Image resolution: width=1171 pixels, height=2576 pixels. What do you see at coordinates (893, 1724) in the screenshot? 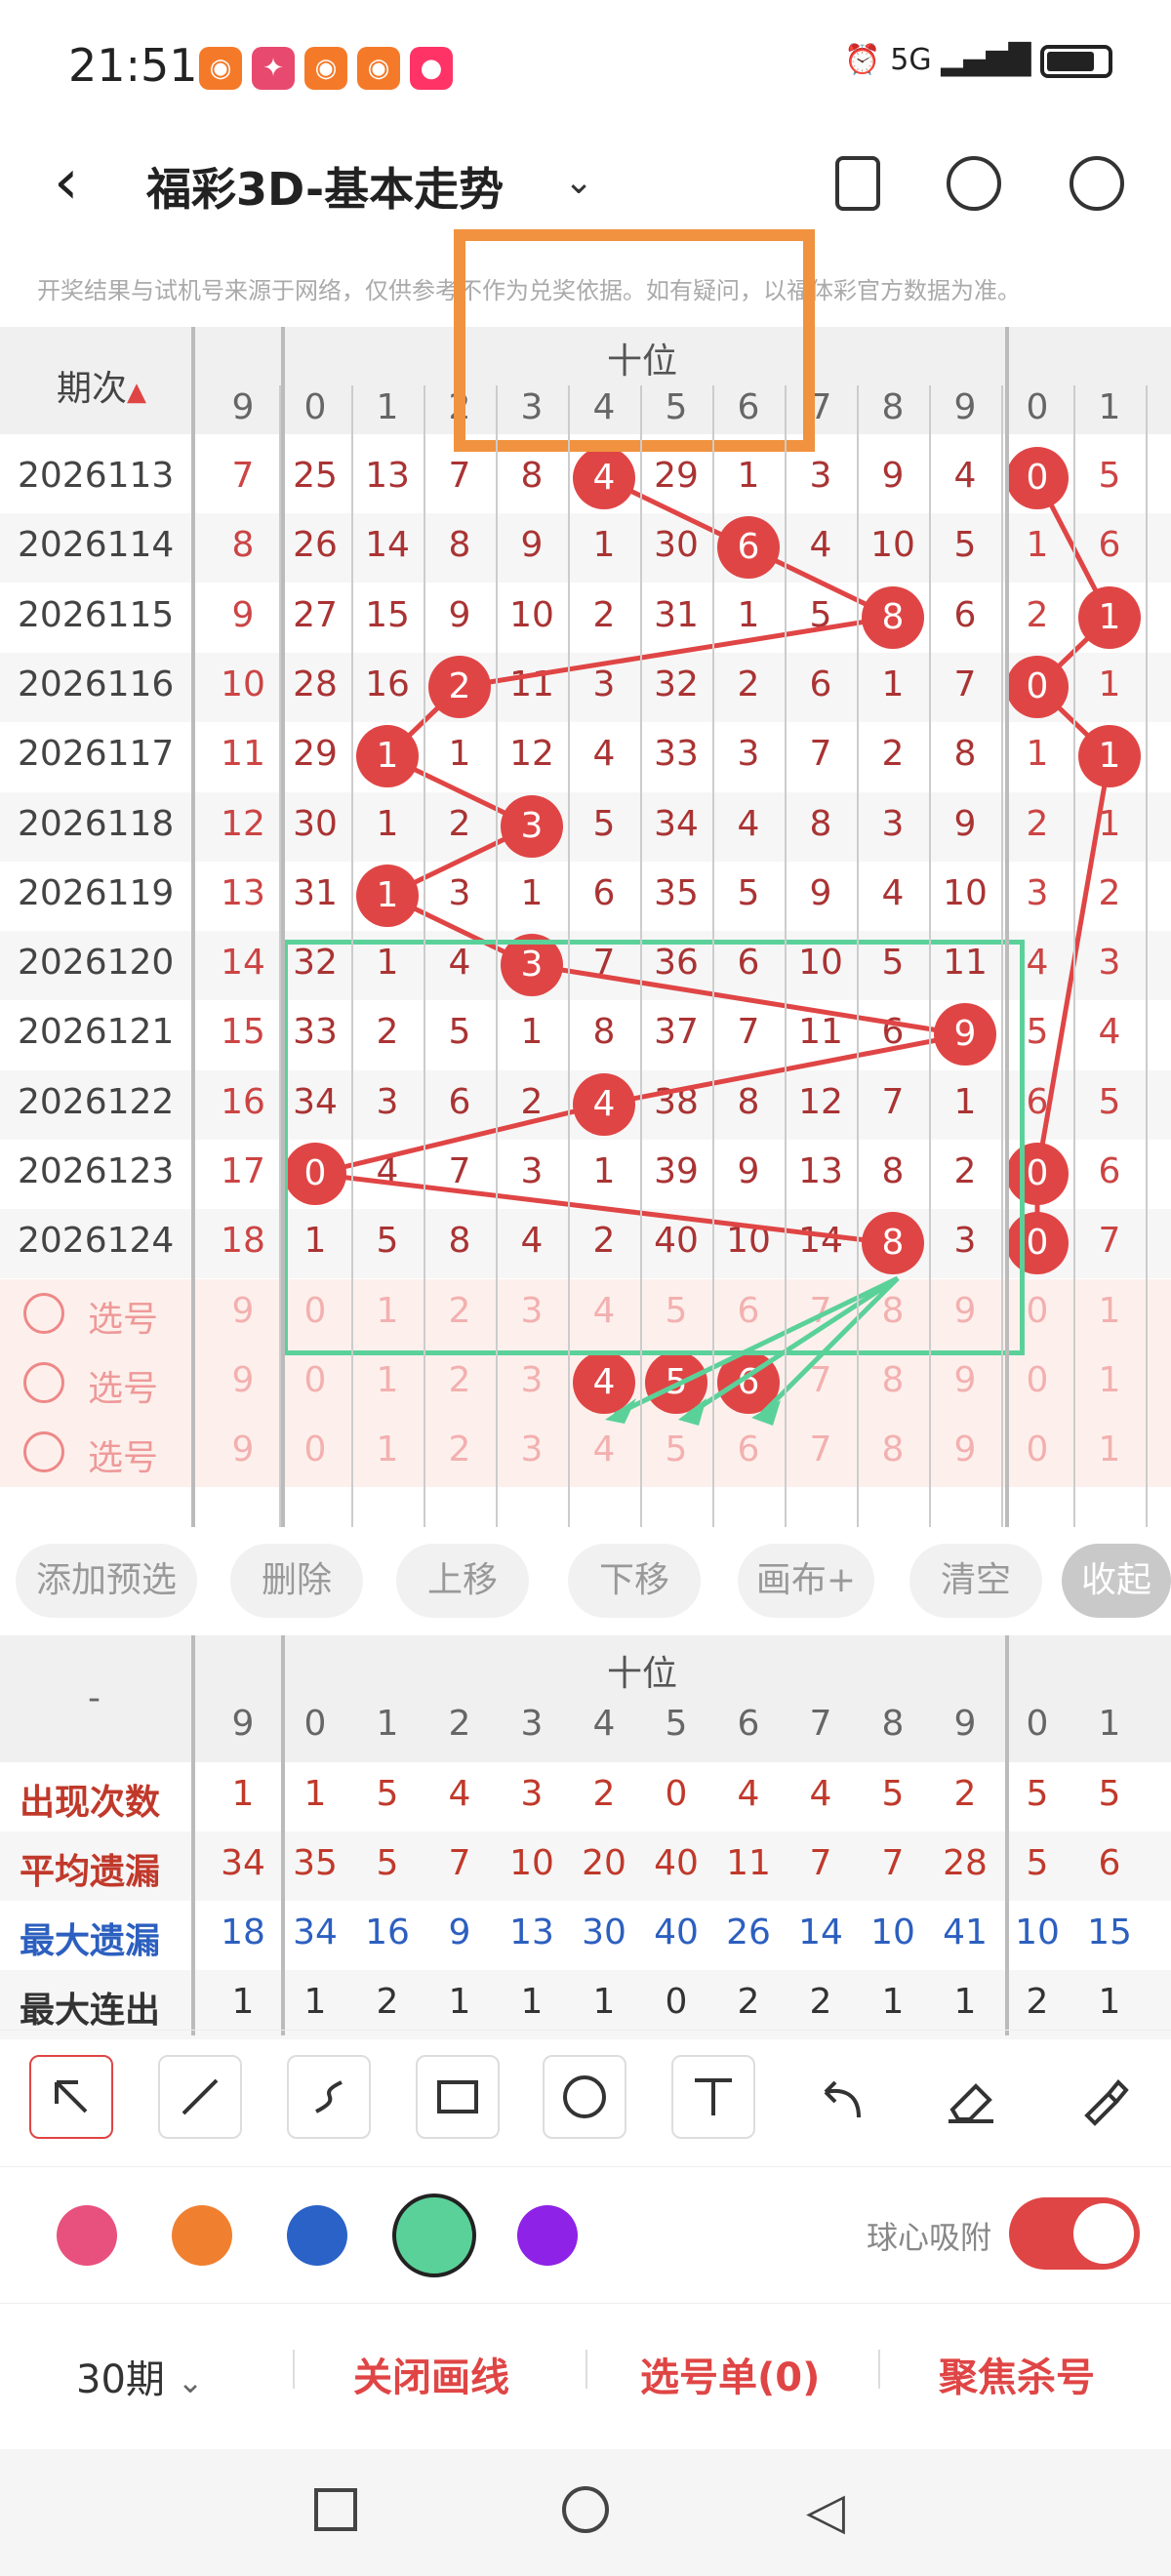
I see `stats-column-header: 8` at bounding box center [893, 1724].